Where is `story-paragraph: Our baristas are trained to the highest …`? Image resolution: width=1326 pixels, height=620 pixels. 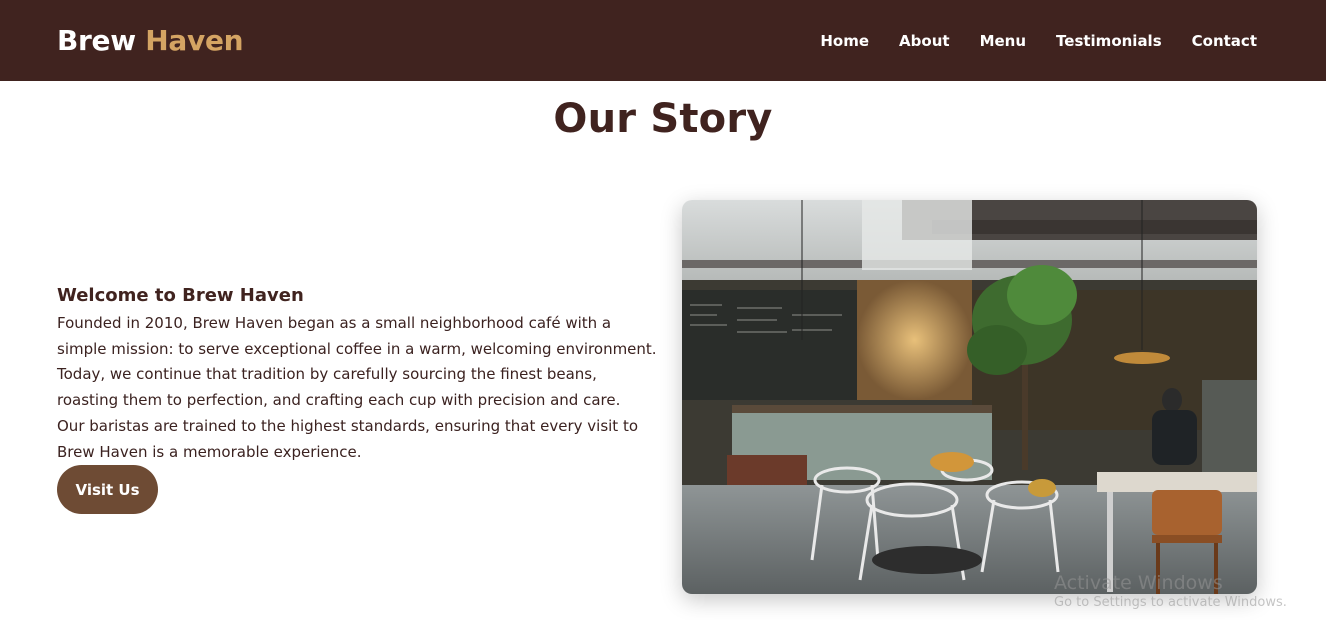
story-paragraph: Our baristas are trained to the highest … is located at coordinates (348, 438).